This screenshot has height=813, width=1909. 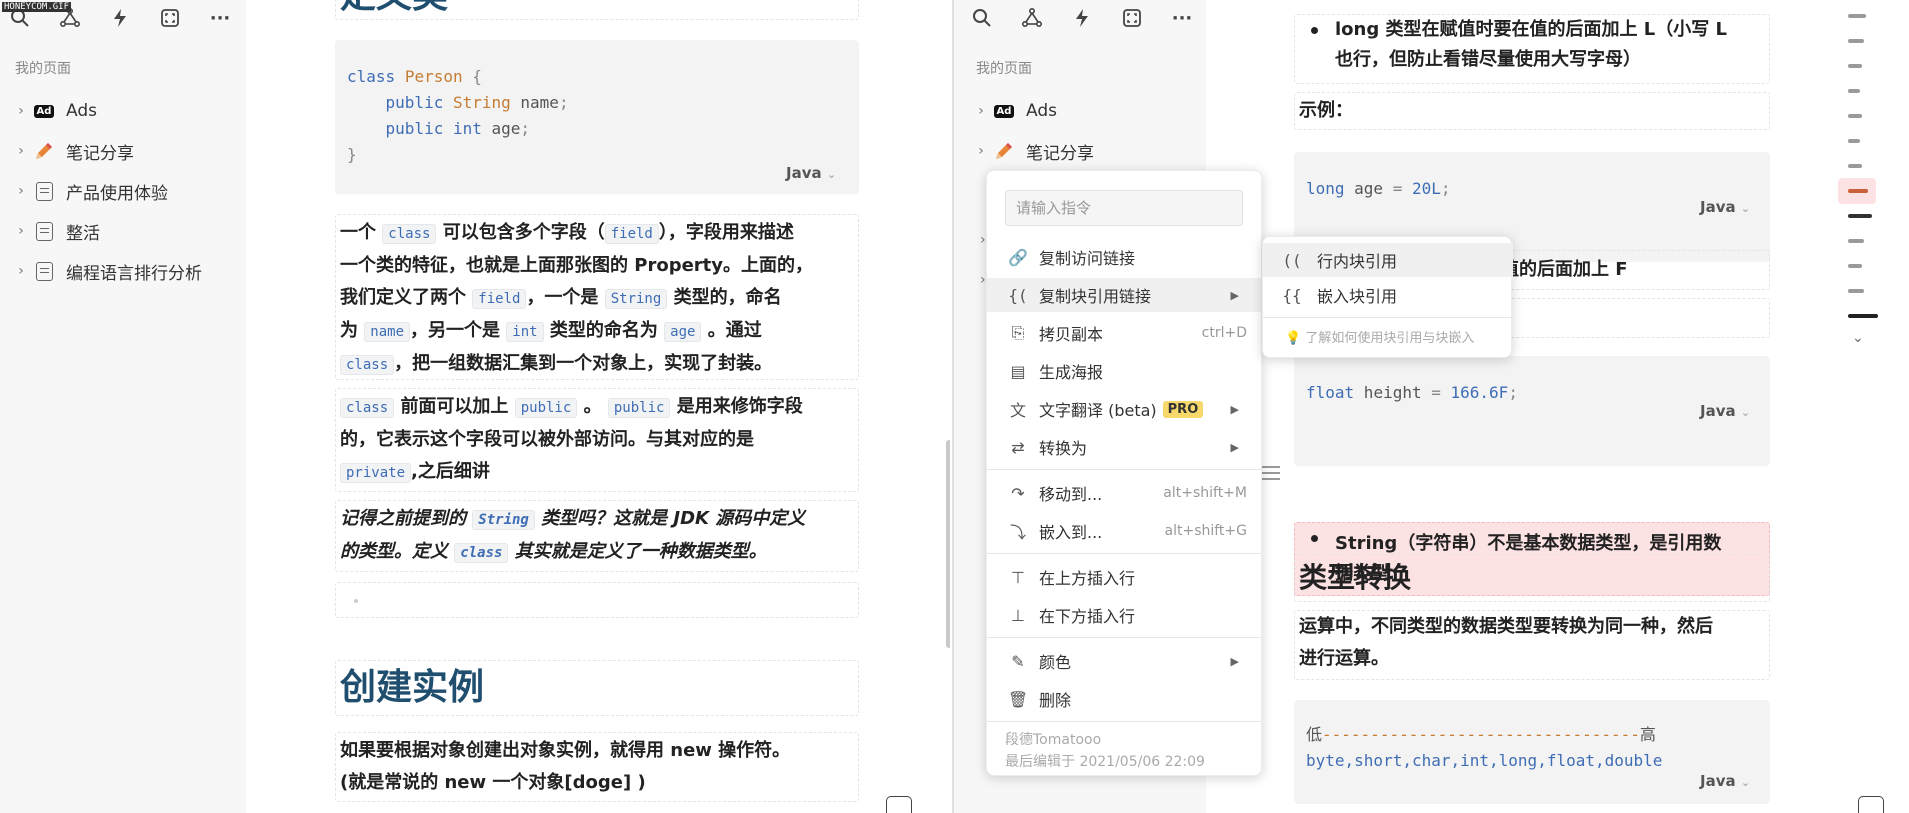 What do you see at coordinates (37, 7) in the screenshot?
I see `watermark: HONEYCOM.GIF` at bounding box center [37, 7].